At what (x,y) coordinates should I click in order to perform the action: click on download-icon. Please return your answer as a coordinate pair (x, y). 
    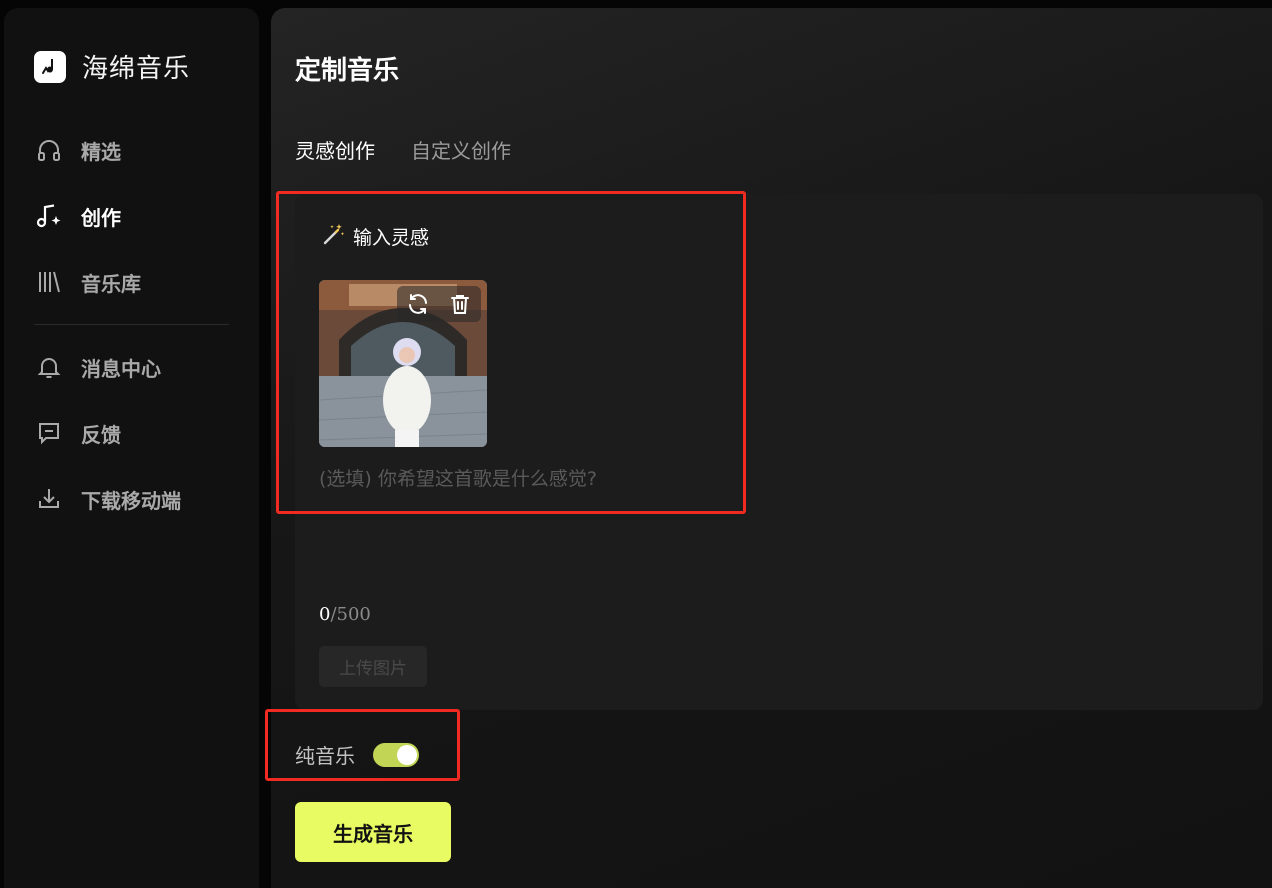
    Looking at the image, I should click on (49, 499).